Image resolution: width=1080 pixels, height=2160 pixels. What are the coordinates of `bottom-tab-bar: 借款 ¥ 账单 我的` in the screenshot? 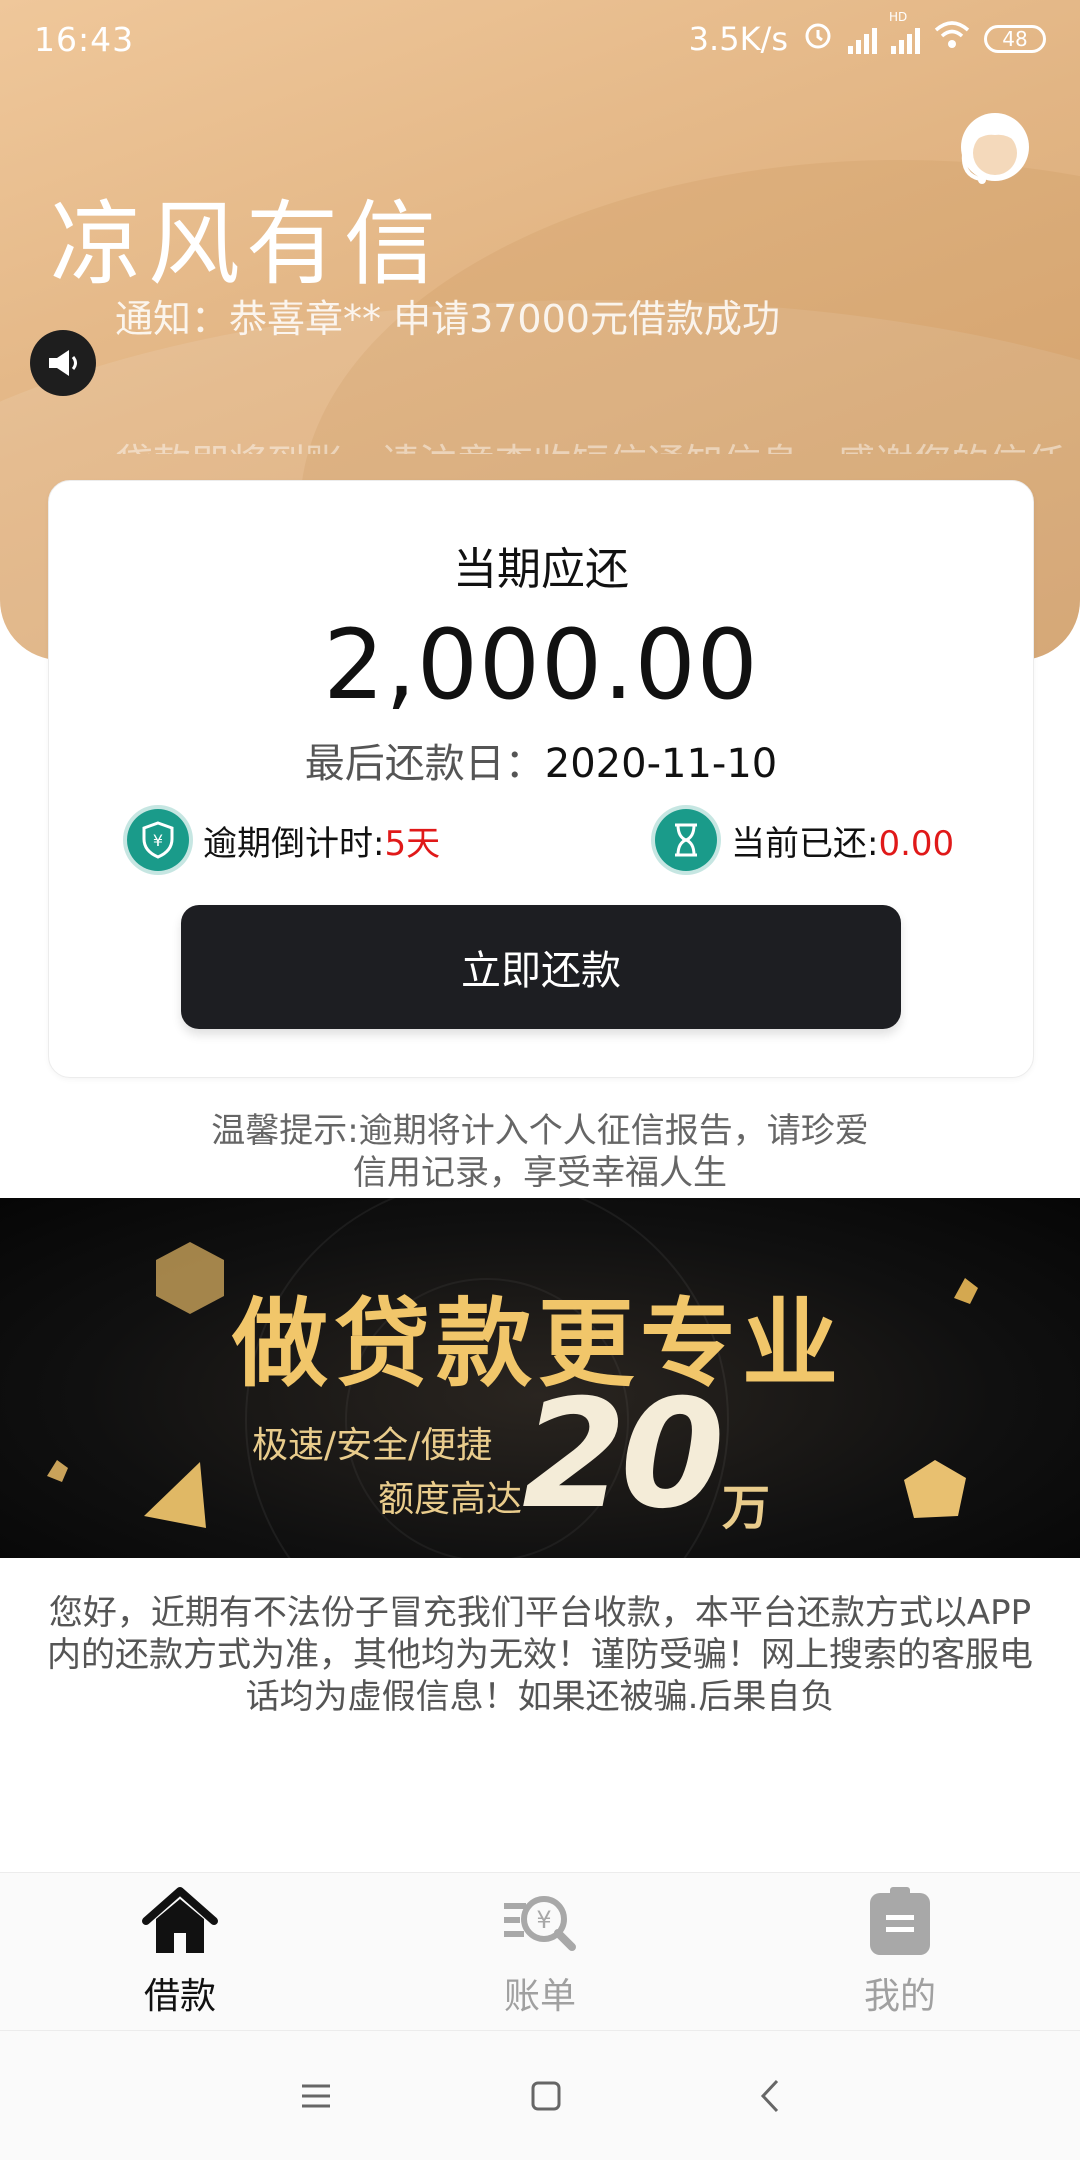 It's located at (540, 1951).